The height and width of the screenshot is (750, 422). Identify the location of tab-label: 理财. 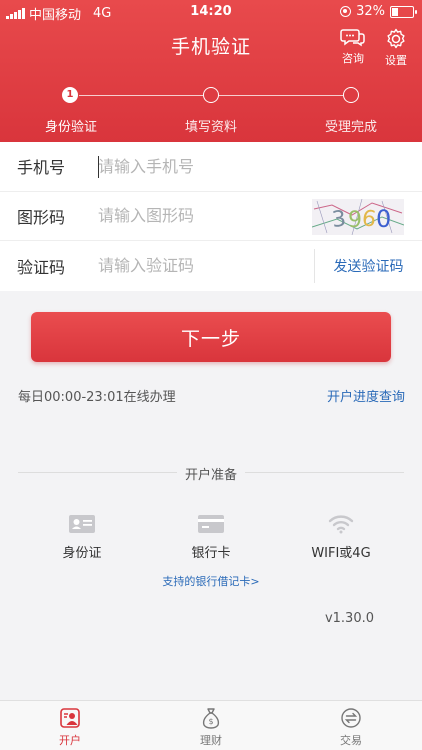
(211, 740).